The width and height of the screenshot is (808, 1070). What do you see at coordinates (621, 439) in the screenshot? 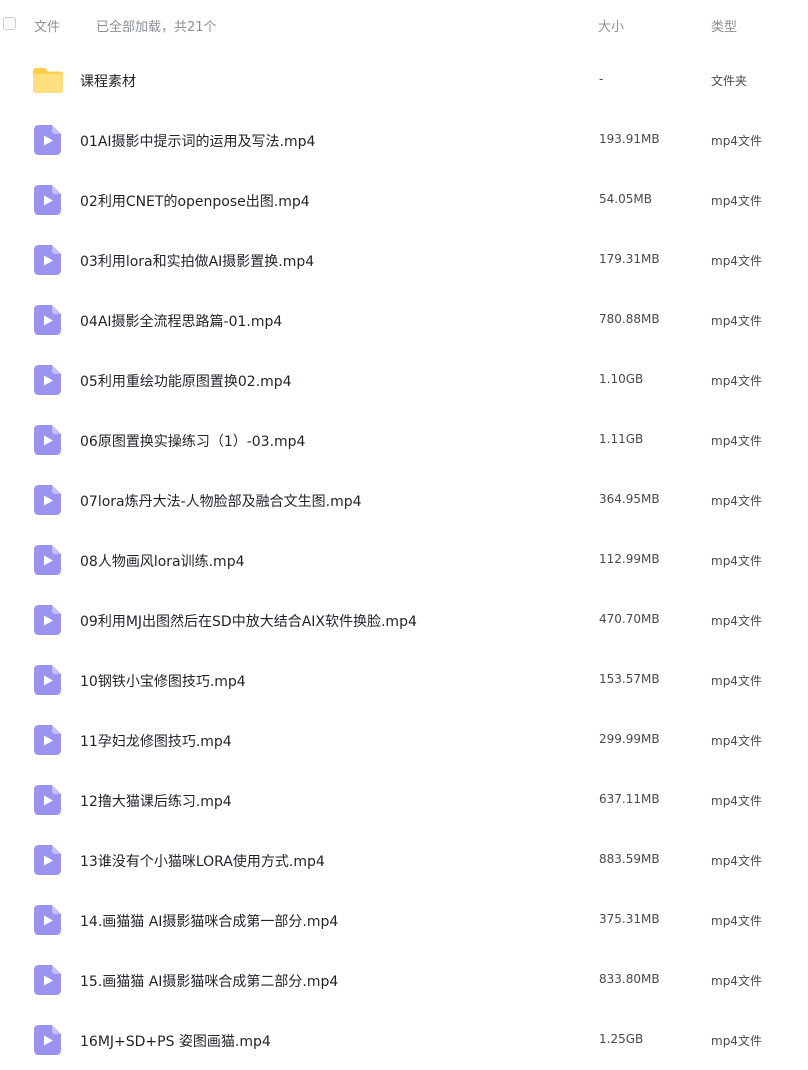
I see `file-size: 1.11GB` at bounding box center [621, 439].